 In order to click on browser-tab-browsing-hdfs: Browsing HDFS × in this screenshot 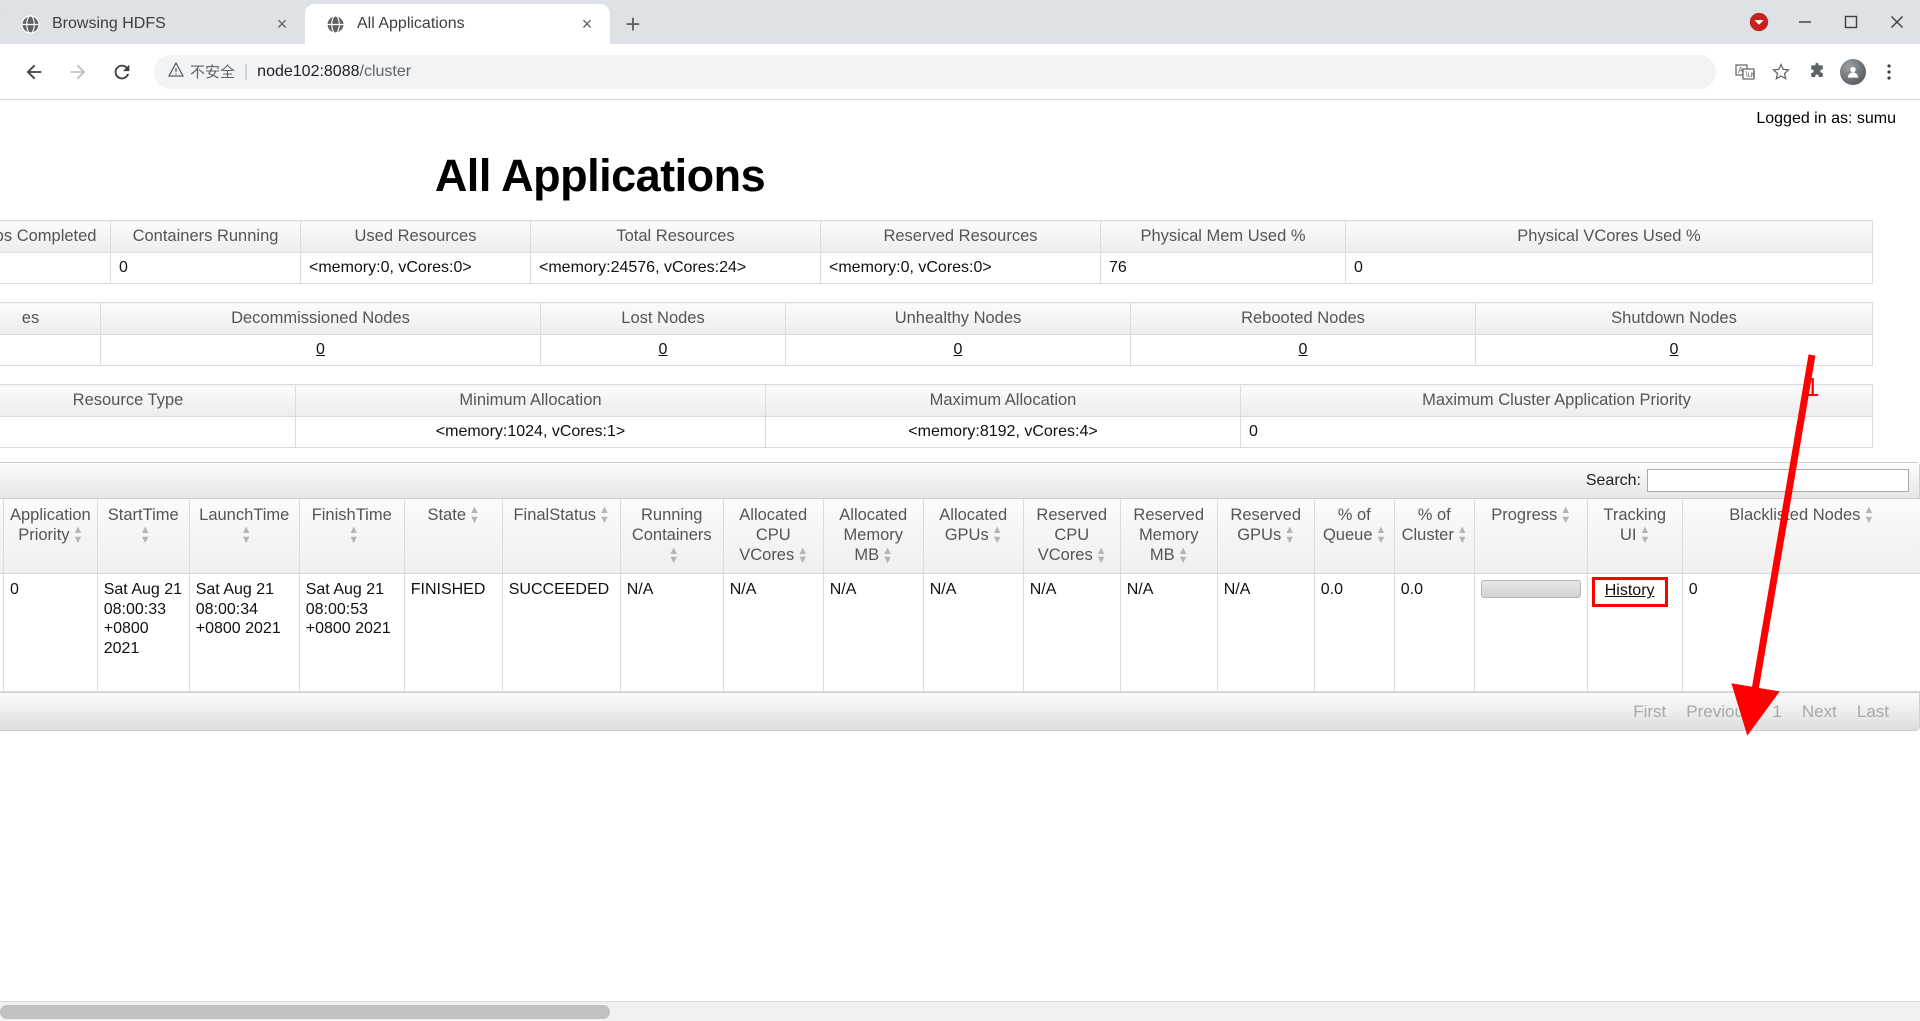, I will do `click(152, 24)`.